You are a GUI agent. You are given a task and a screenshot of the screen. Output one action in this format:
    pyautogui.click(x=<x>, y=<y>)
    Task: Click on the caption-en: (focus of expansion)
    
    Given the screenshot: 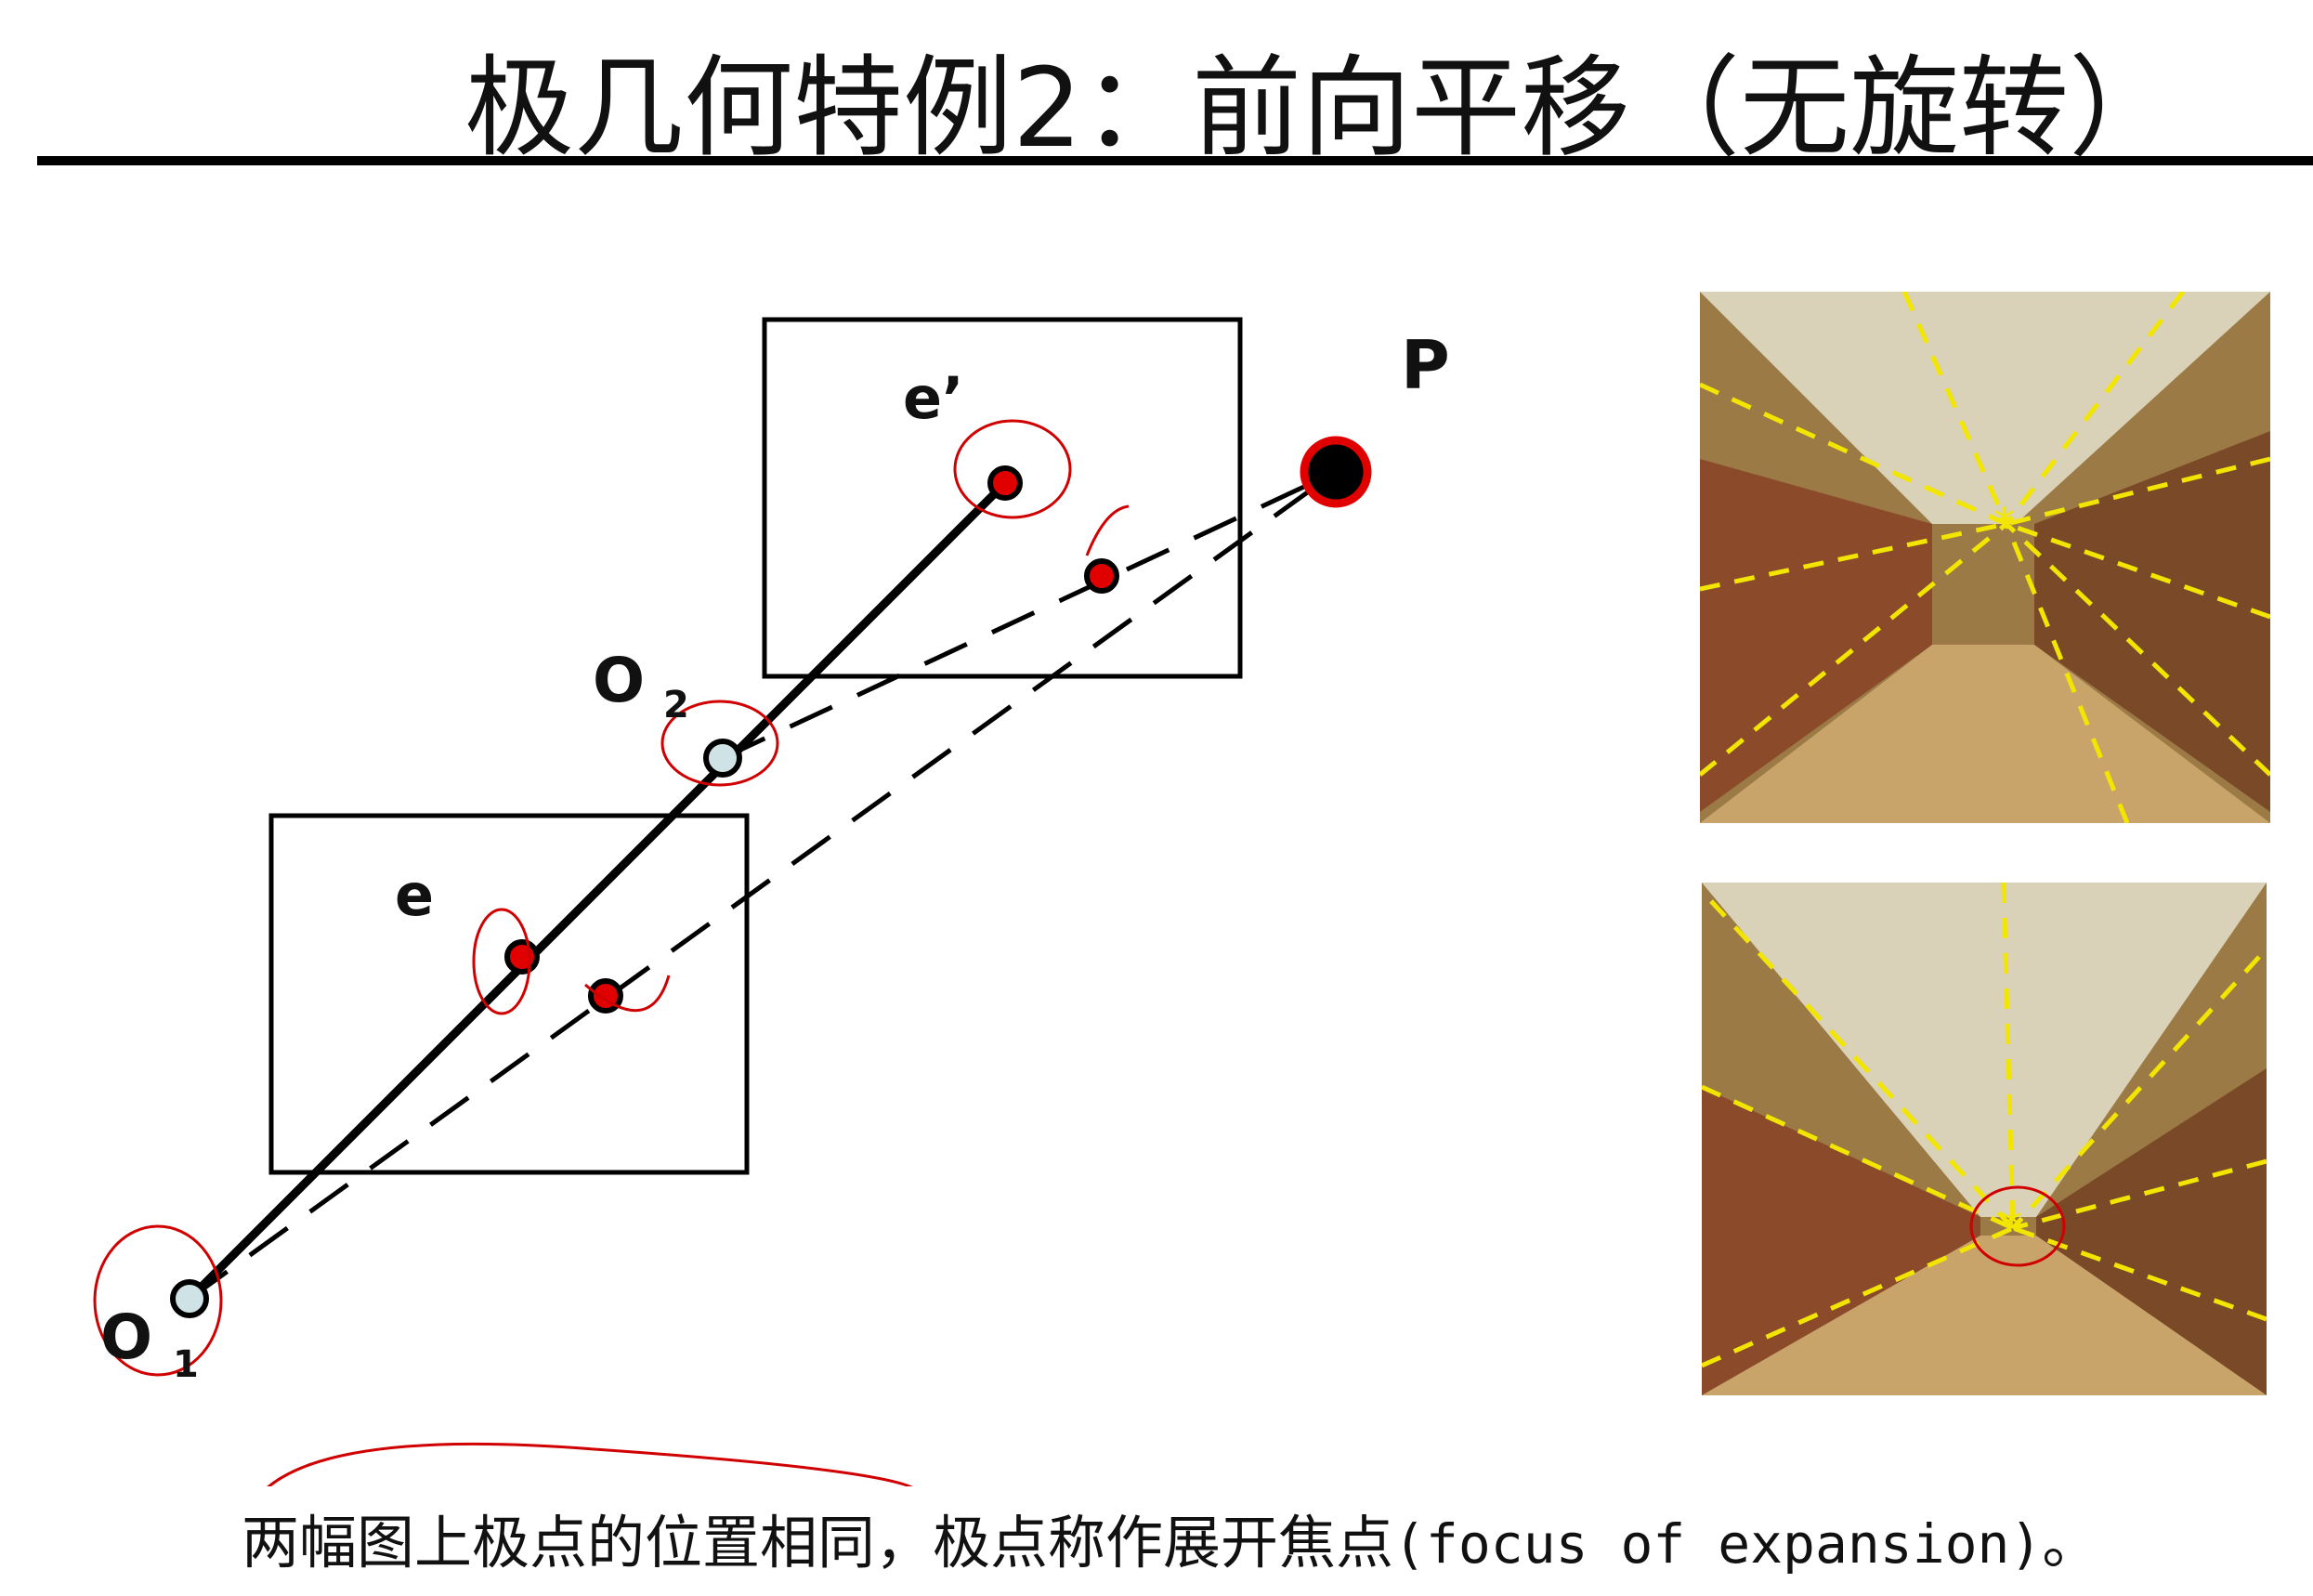 What is the action you would take?
    pyautogui.click(x=1718, y=1544)
    